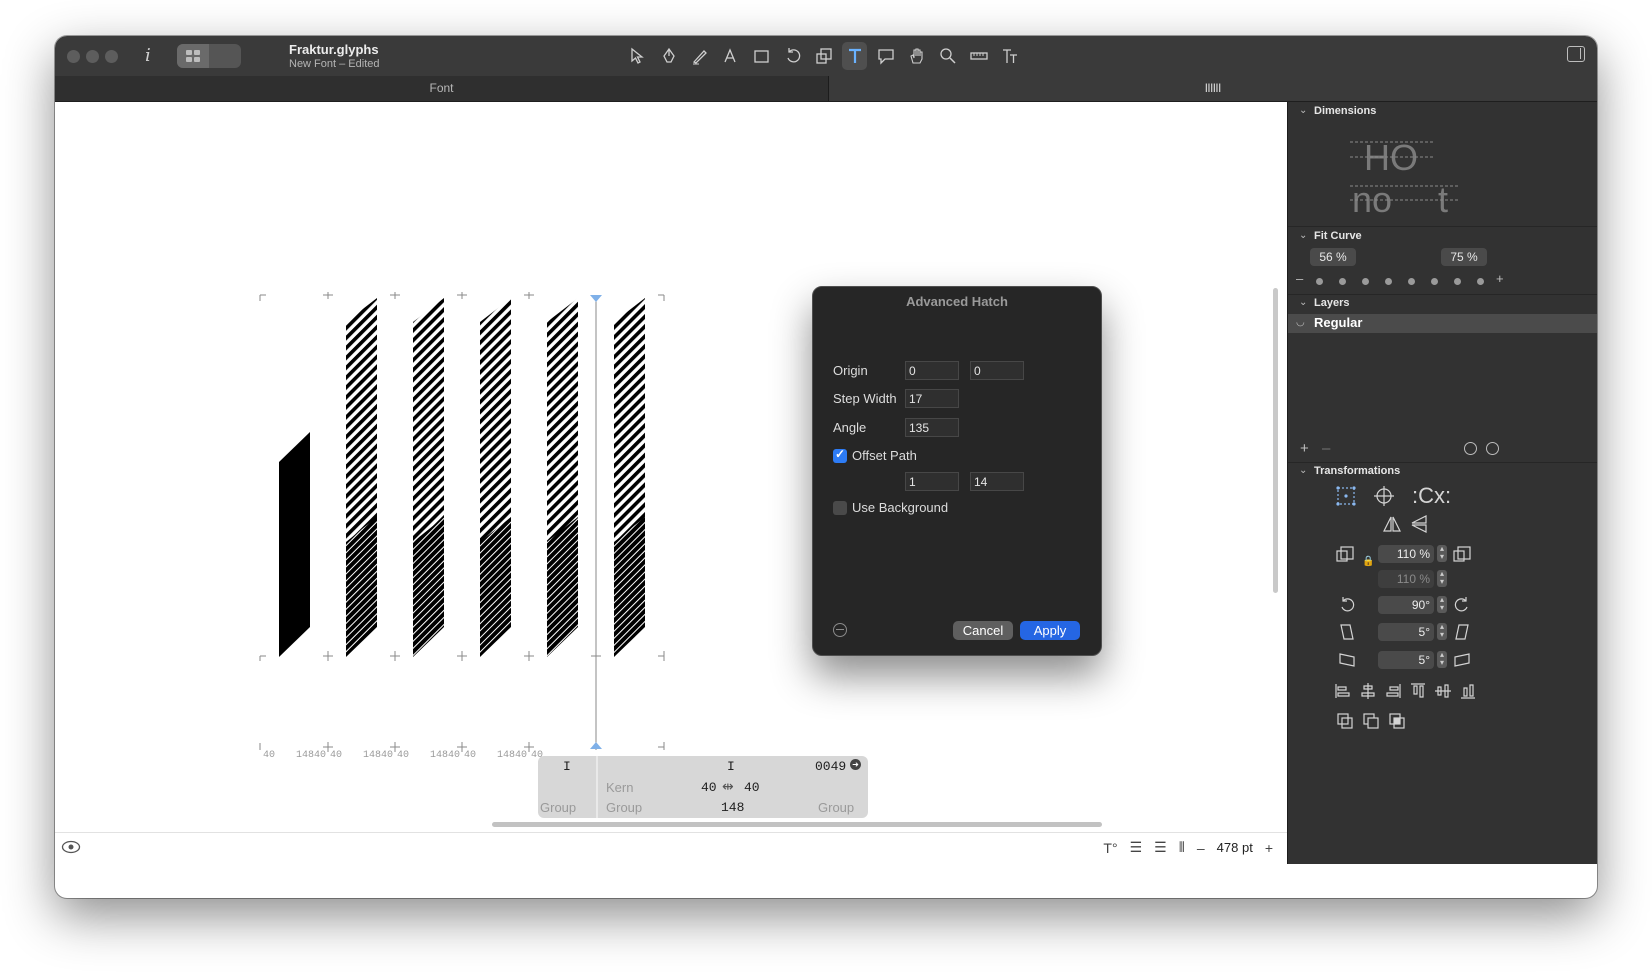  What do you see at coordinates (1345, 111) in the screenshot?
I see `dimensions-title: Dimensions` at bounding box center [1345, 111].